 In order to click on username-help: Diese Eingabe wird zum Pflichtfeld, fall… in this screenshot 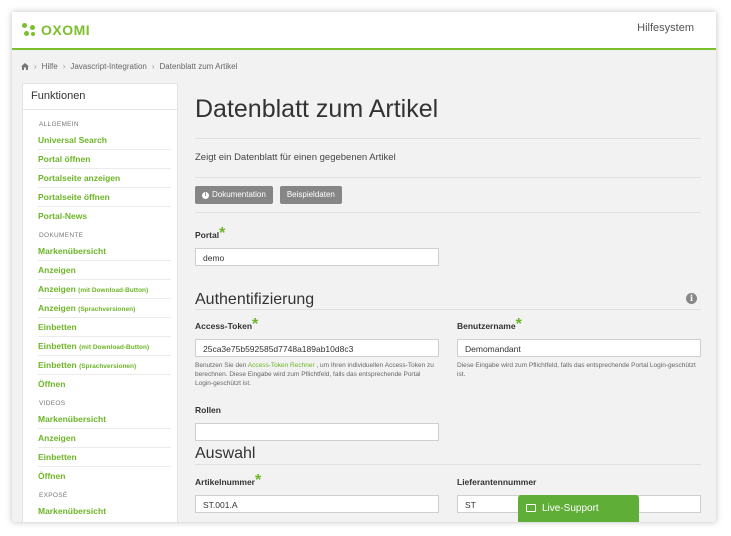, I will do `click(576, 370)`.